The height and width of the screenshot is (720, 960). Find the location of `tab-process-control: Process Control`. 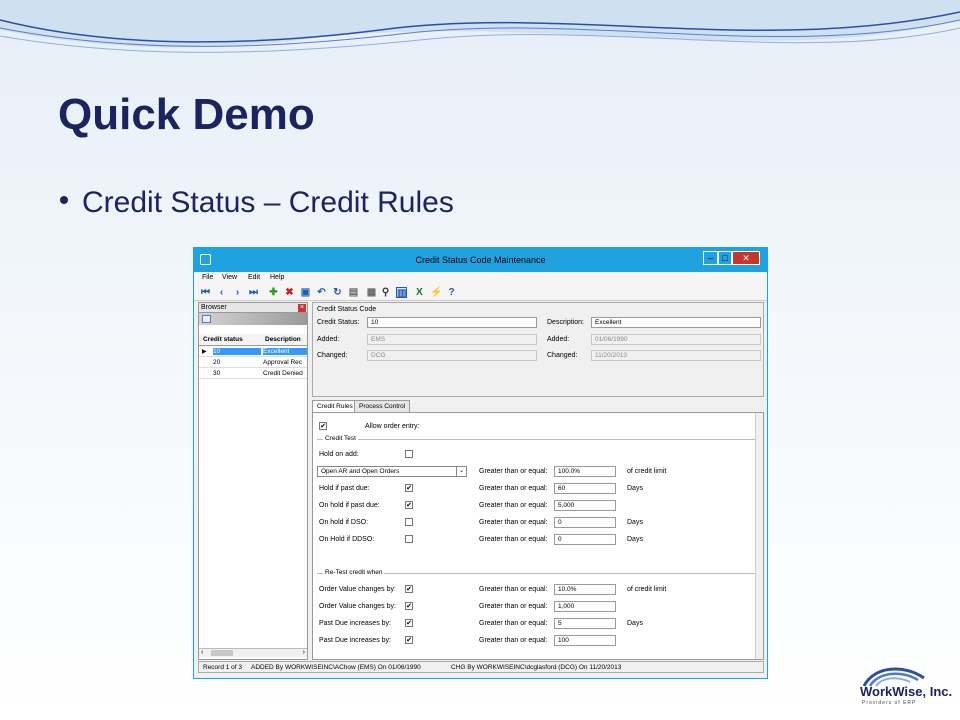

tab-process-control: Process Control is located at coordinates (382, 406).